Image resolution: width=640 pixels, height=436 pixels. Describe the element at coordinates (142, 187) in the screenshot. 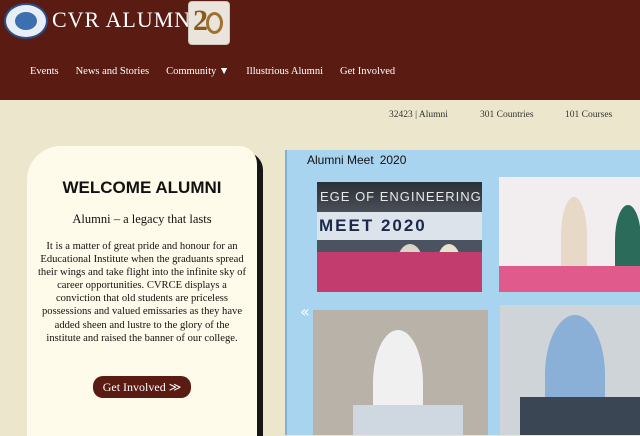

I see `welcome-title: WELCOME ALUMNI` at that location.